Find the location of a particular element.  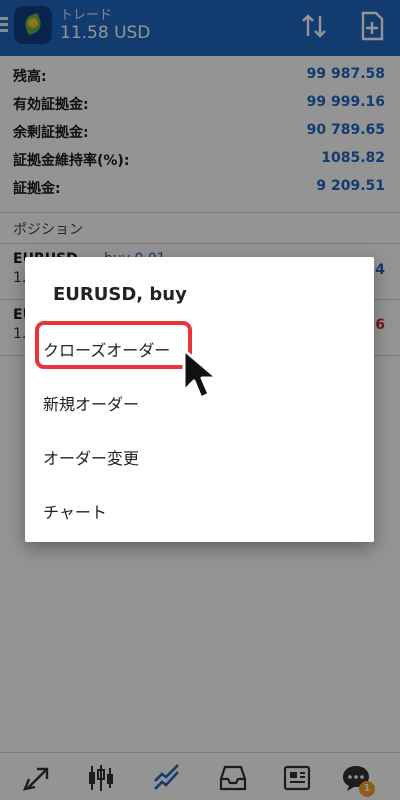

menu-item-label: チャート is located at coordinates (75, 512).